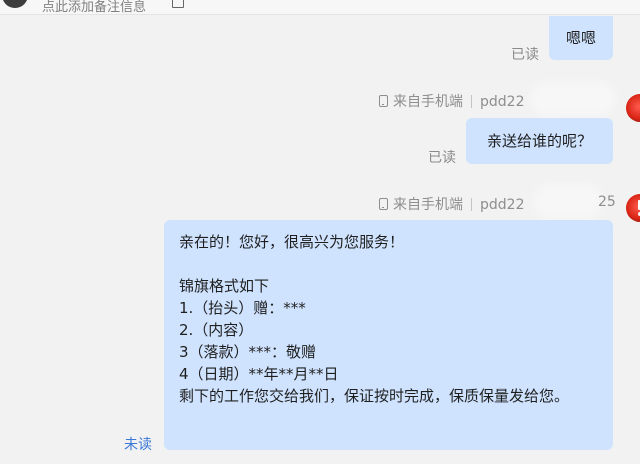 The image size is (640, 464). I want to click on message-line, so click(389, 264).